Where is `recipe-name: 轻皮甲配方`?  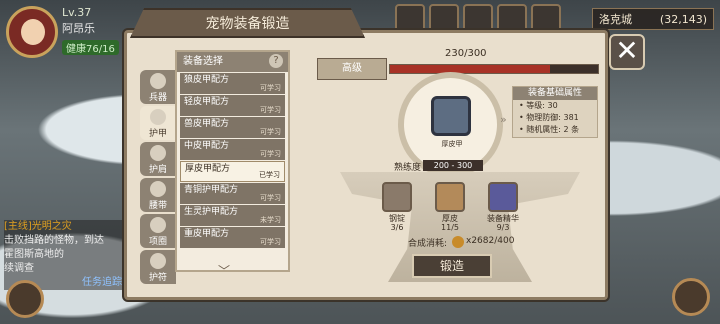 recipe-name: 轻皮甲配方 is located at coordinates (207, 102).